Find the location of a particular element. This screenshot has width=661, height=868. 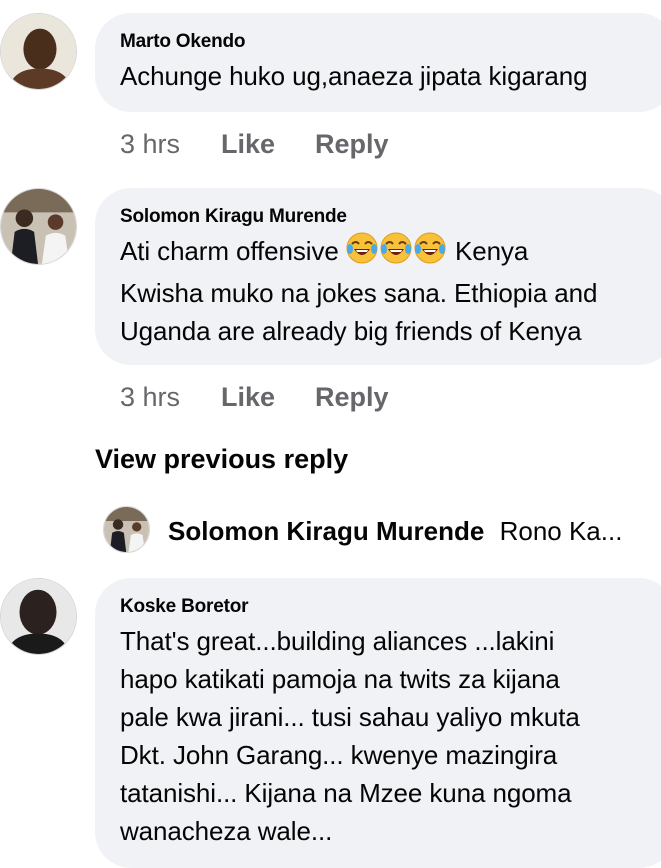

reply-avatar is located at coordinates (126, 529).